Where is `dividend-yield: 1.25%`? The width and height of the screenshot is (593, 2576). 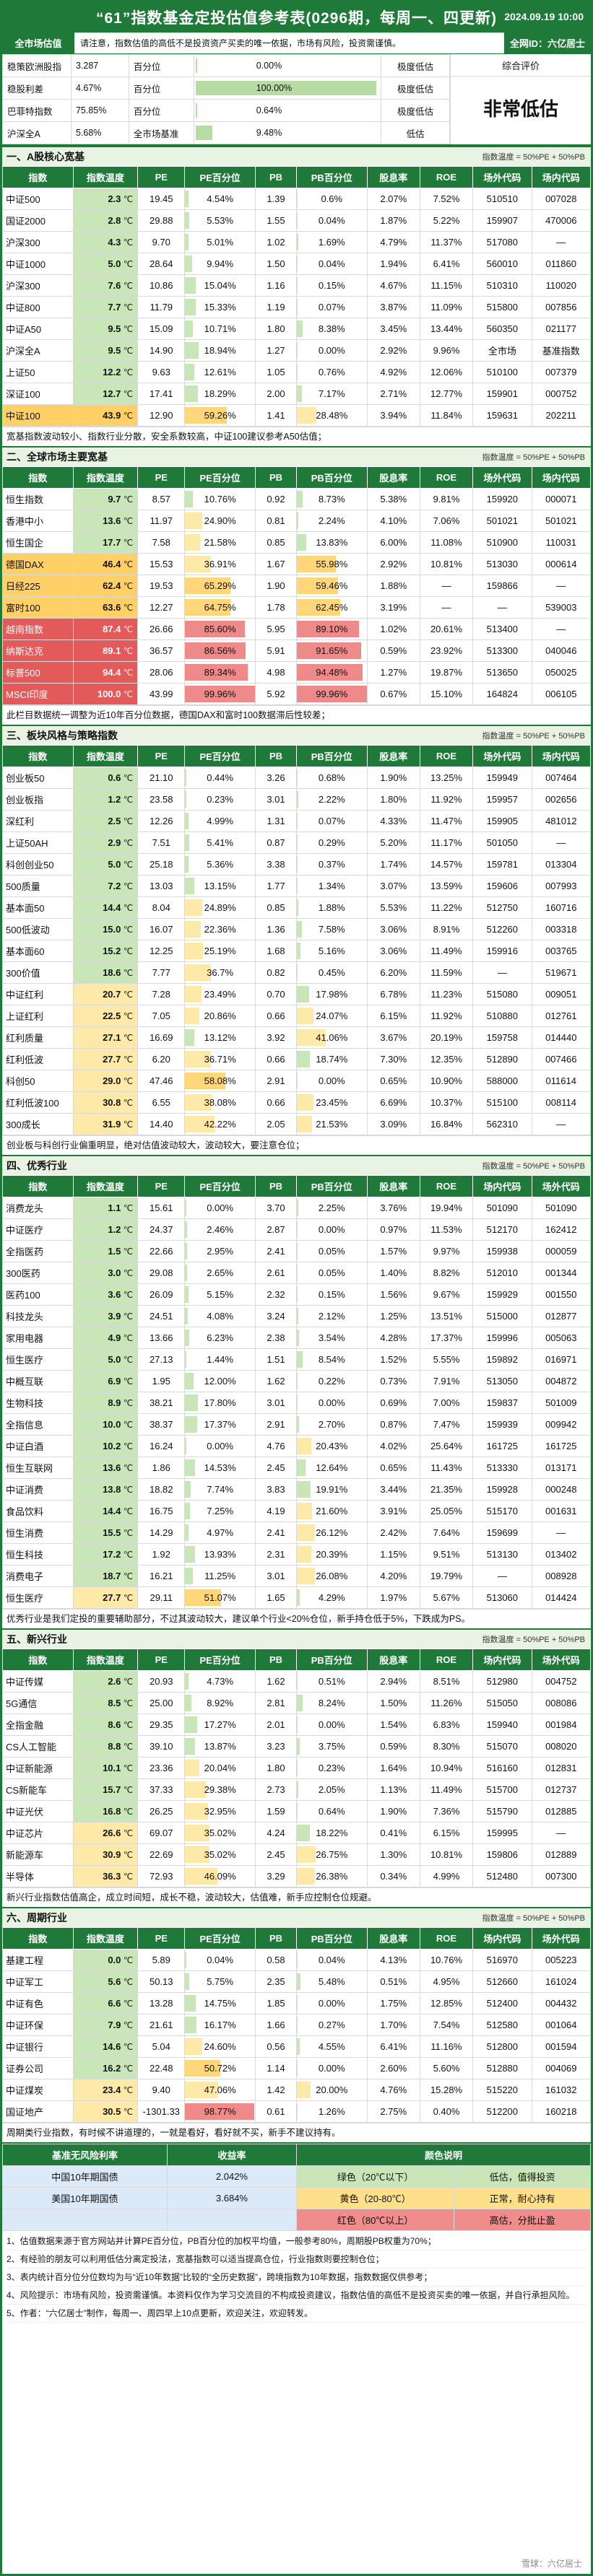
dividend-yield: 1.25% is located at coordinates (393, 1316).